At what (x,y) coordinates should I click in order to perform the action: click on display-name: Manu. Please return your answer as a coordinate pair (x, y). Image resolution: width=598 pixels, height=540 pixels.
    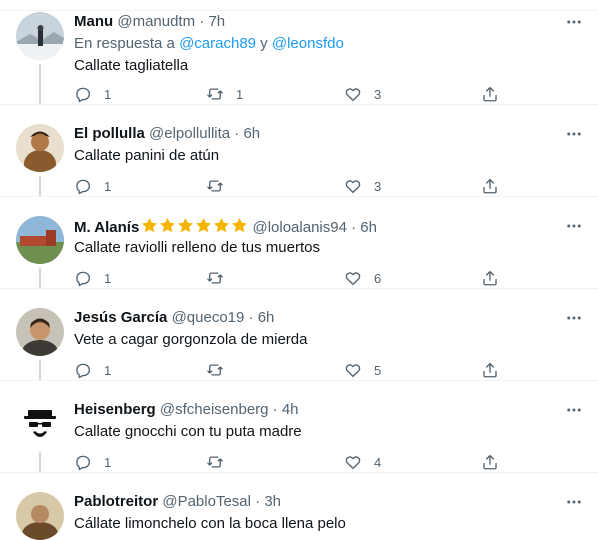
    Looking at the image, I should click on (93, 21).